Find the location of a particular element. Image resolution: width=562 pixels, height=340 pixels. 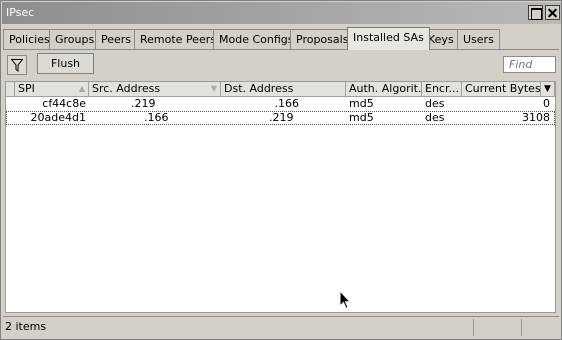

tab-remote-peers: Remote Peers is located at coordinates (178, 39).